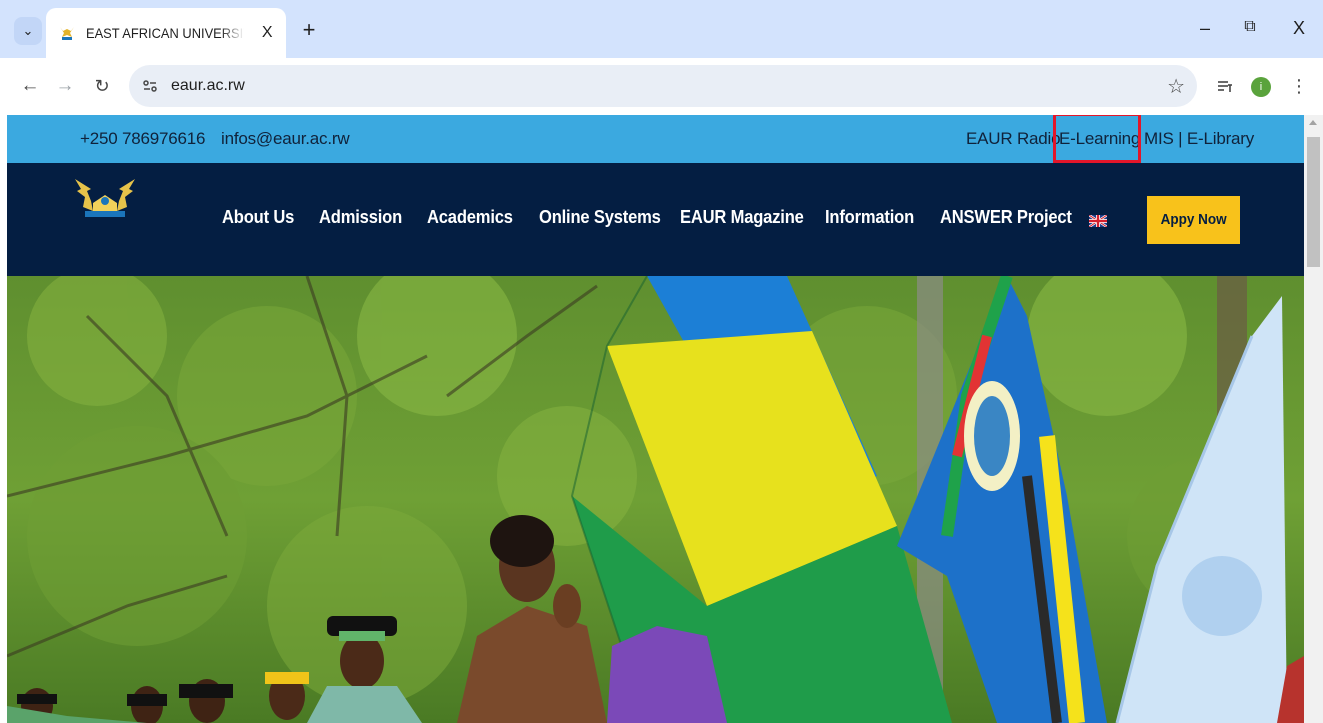 Image resolution: width=1323 pixels, height=723 pixels. Describe the element at coordinates (208, 85) in the screenshot. I see `url-text: eaur.ac.rw` at that location.